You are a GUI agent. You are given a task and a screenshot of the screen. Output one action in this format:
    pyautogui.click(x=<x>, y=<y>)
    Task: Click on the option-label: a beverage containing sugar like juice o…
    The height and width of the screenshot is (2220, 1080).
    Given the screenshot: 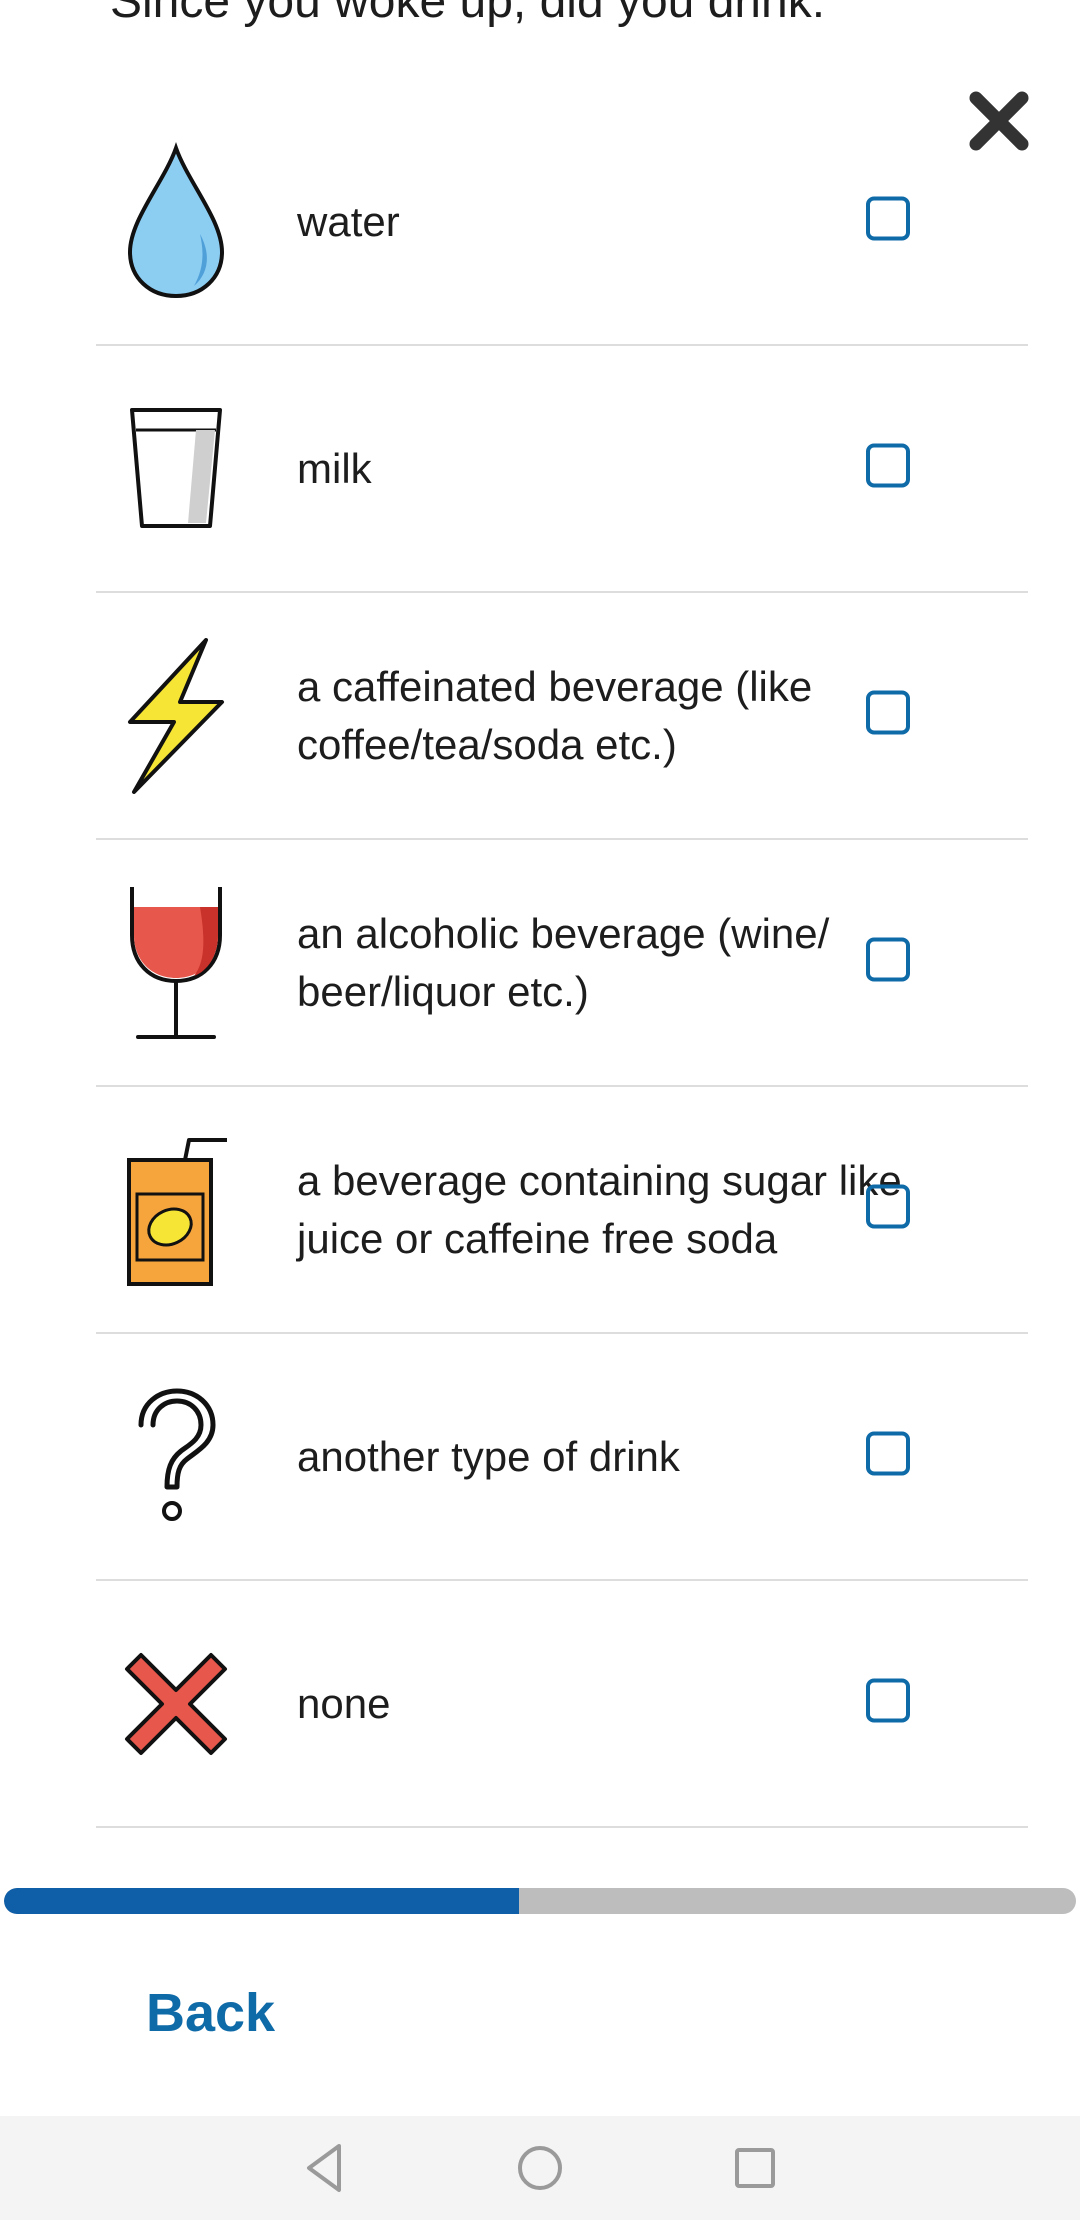 What is the action you would take?
    pyautogui.click(x=599, y=1209)
    